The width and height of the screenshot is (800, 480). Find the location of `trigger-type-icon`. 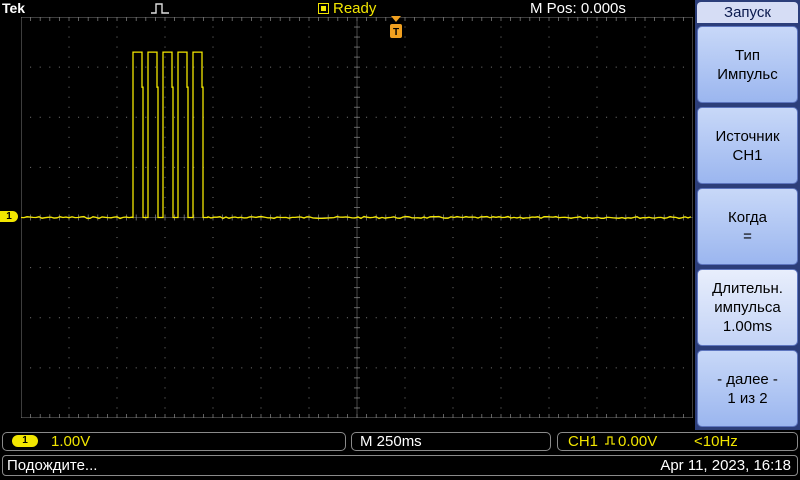

trigger-type-icon is located at coordinates (160, 8).